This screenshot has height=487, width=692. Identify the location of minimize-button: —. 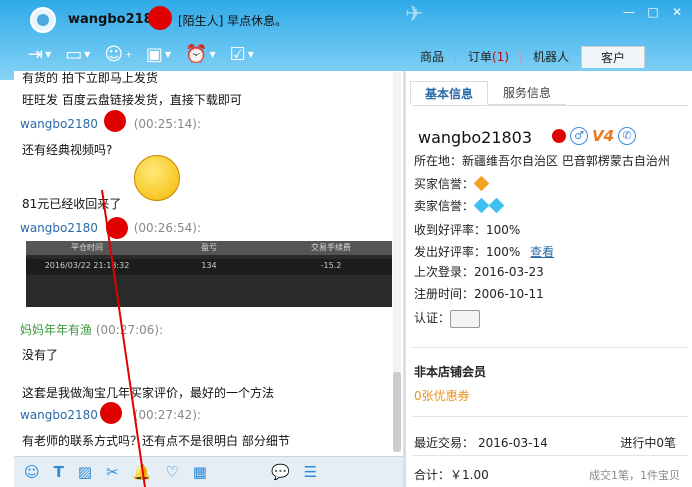
(629, 12).